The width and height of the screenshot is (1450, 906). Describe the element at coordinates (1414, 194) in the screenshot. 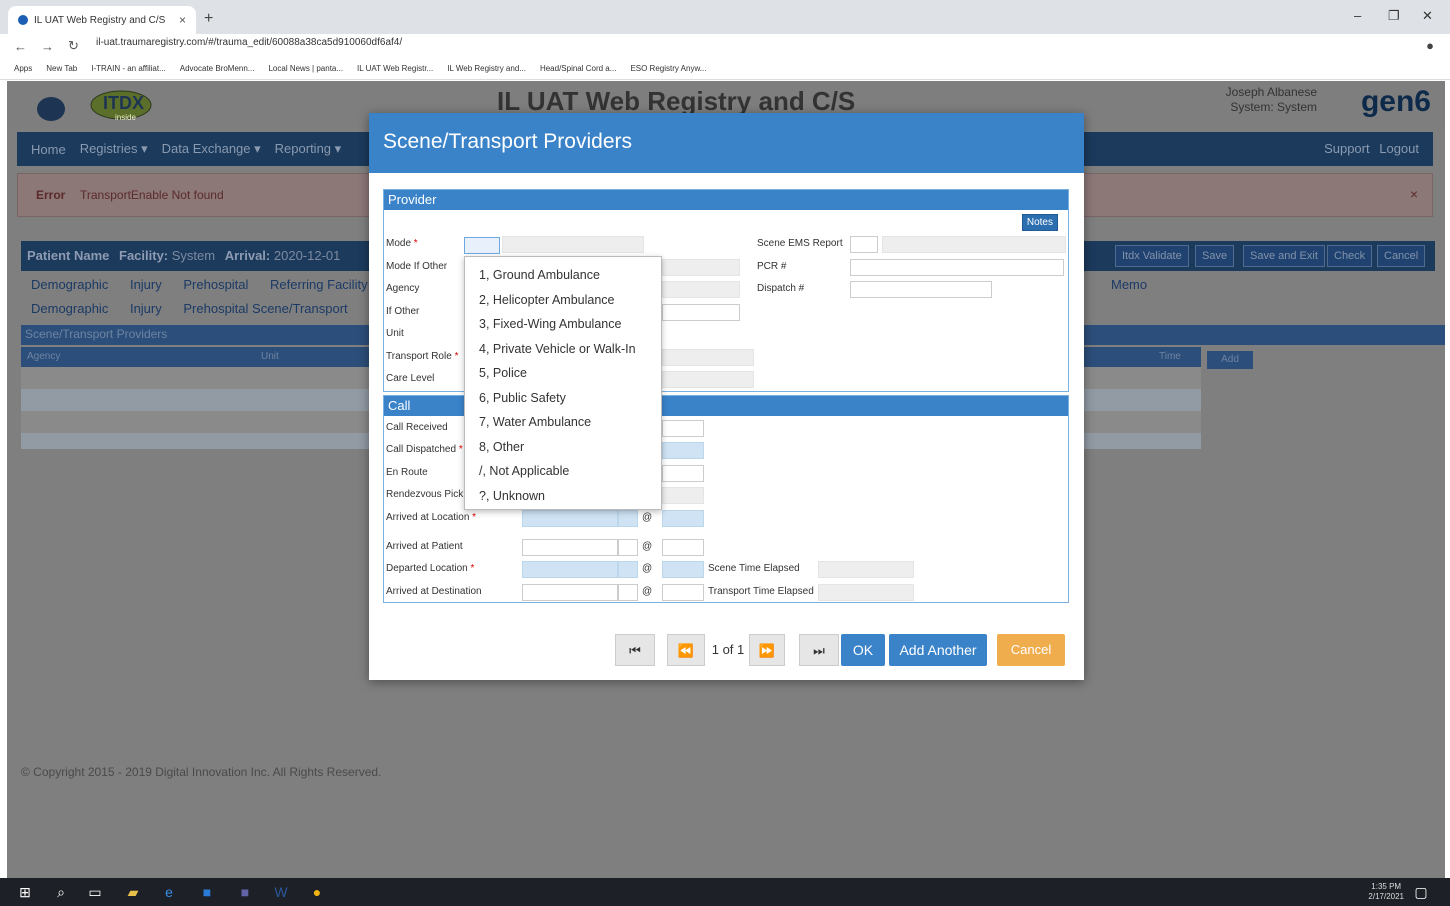

I see `close-alert-icon: ×` at that location.